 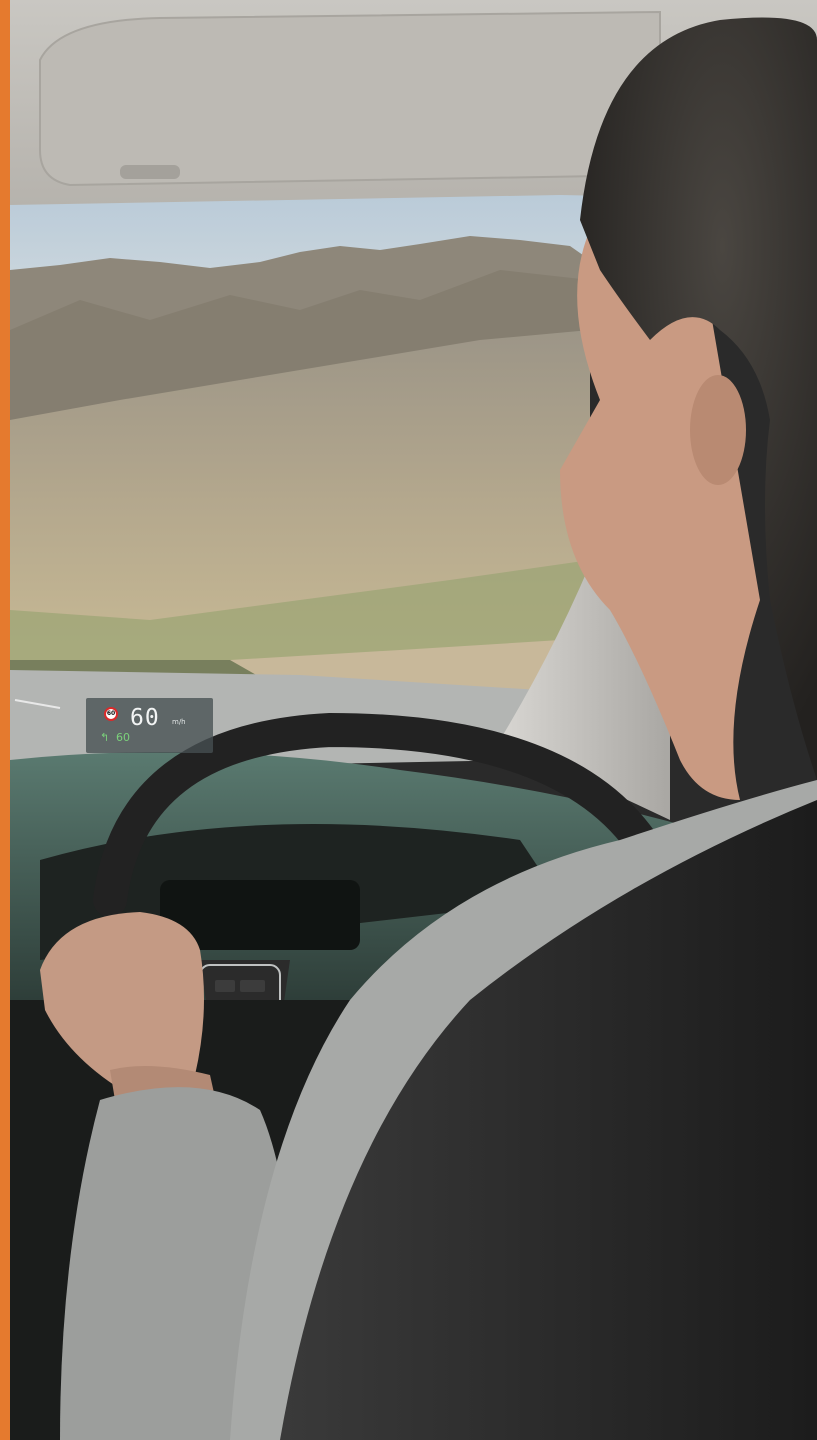 I want to click on cruise-arrow-icon: ↰, so click(x=105, y=737).